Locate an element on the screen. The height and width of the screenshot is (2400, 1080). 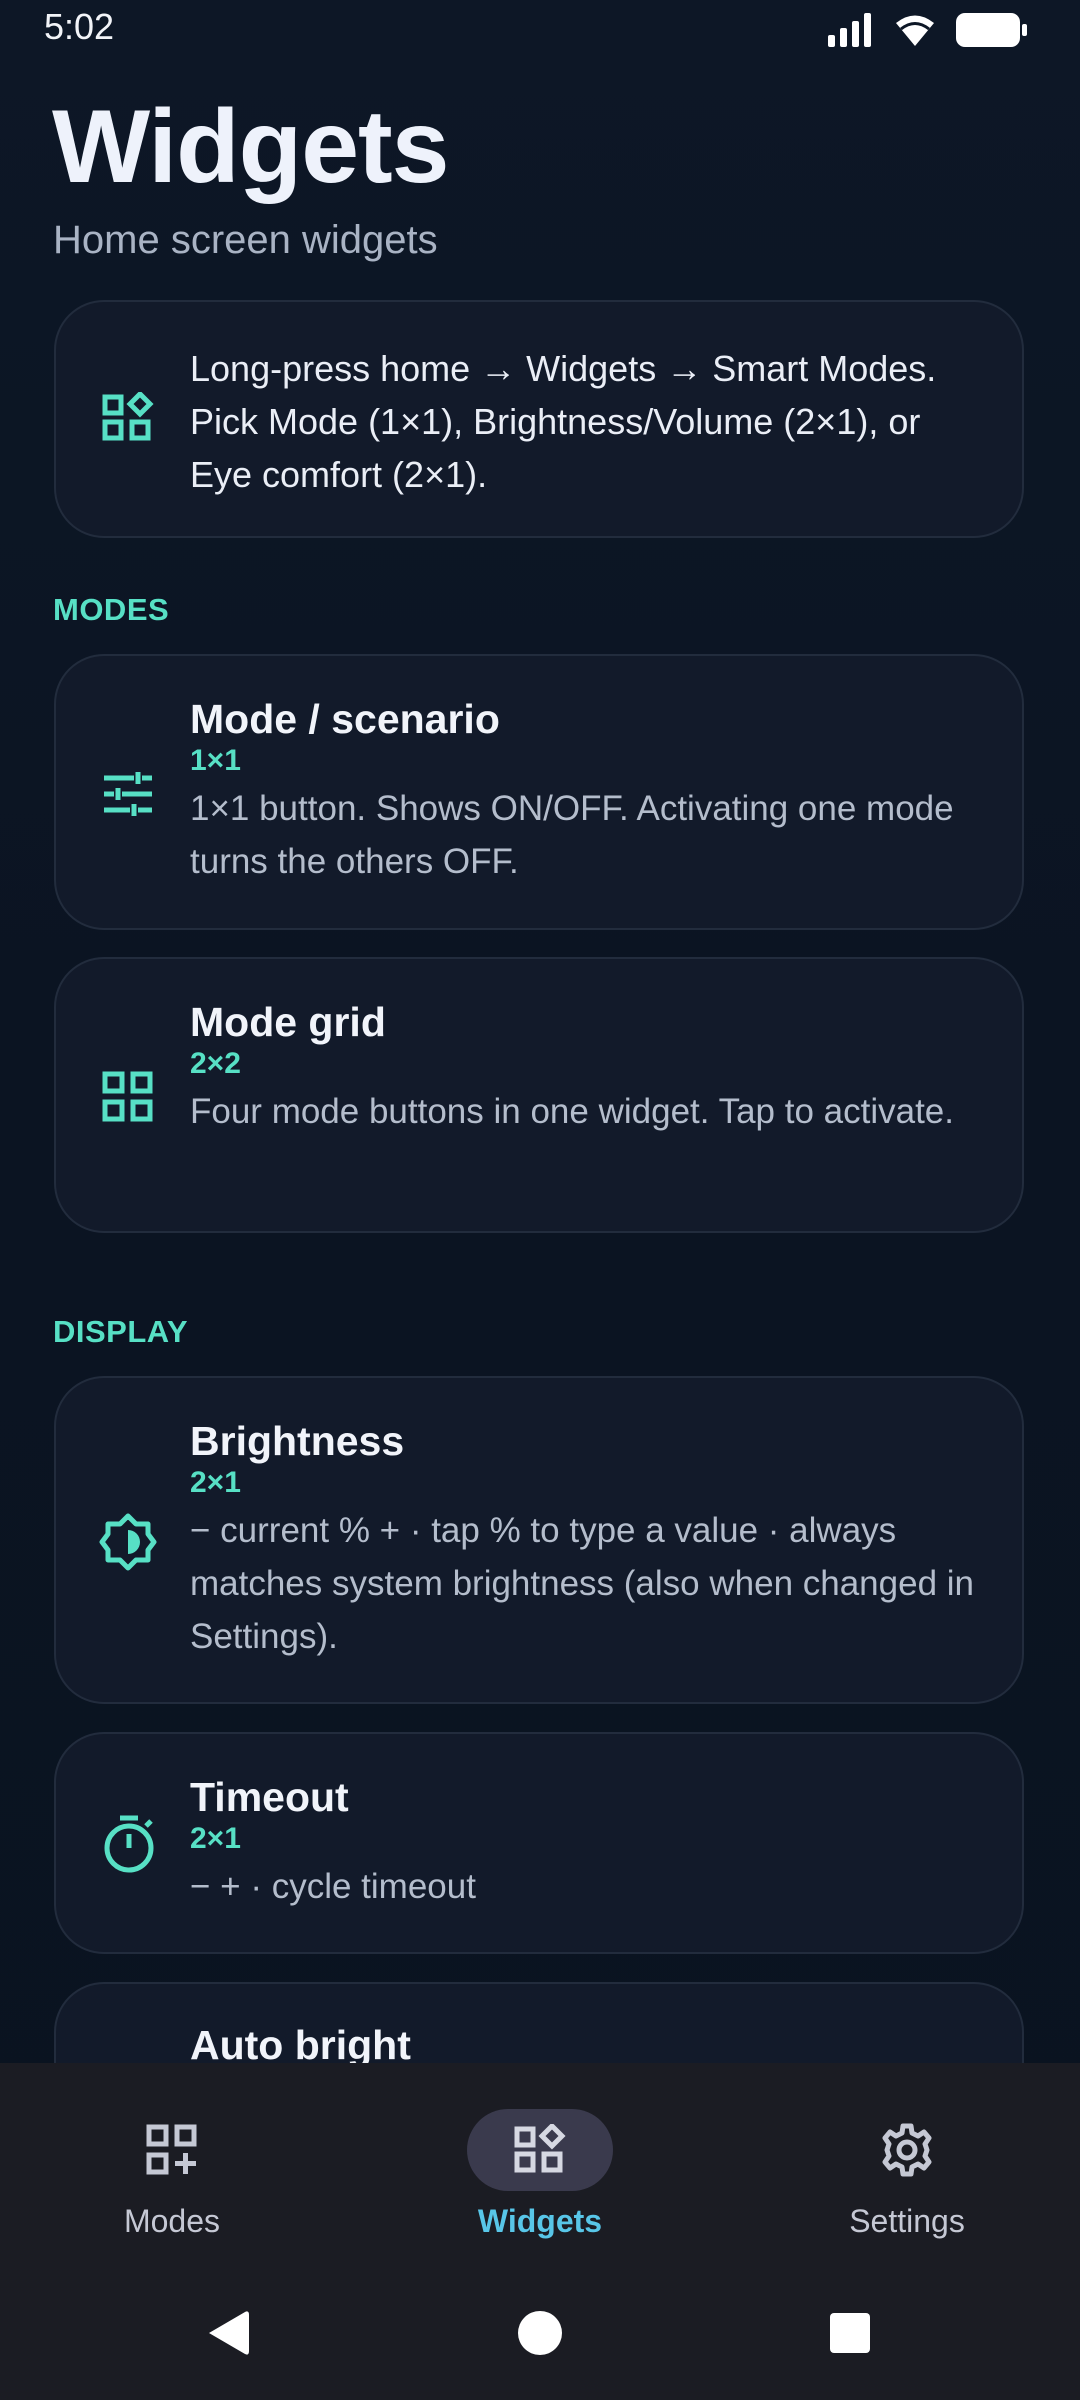
status-icons is located at coordinates (928, 30).